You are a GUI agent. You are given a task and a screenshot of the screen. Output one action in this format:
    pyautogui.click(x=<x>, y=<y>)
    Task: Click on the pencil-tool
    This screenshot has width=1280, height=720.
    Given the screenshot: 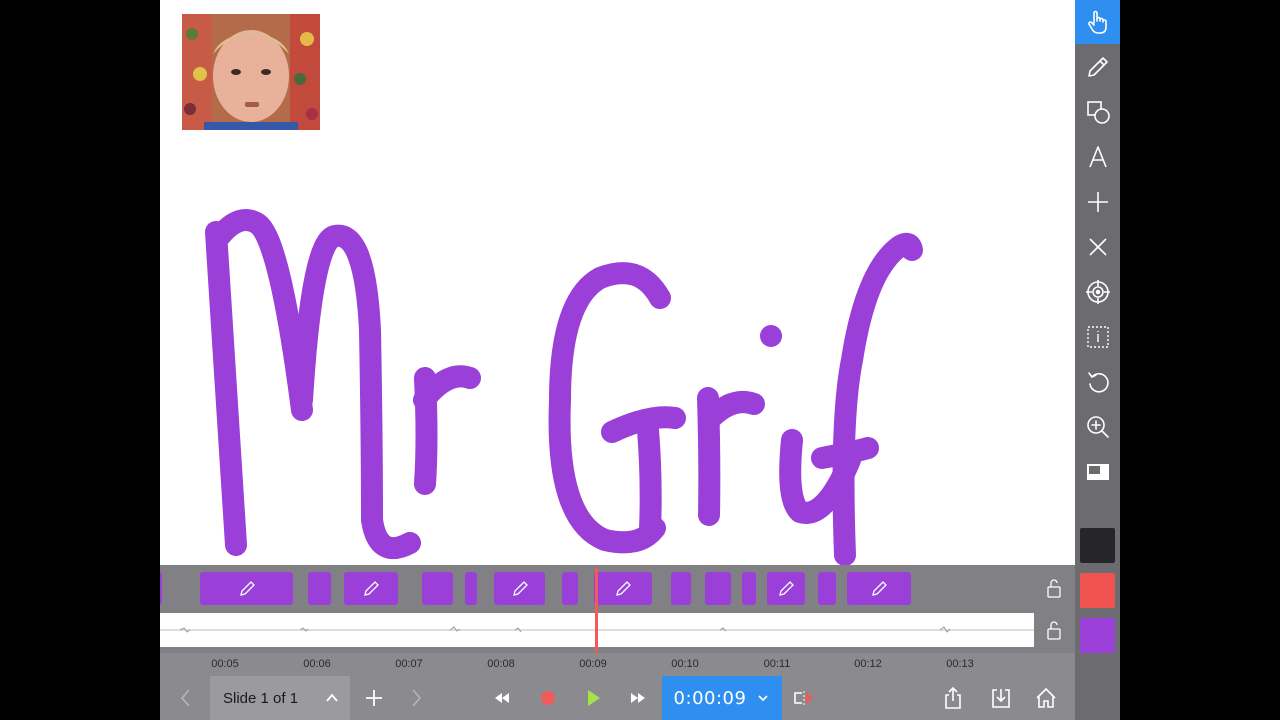 What is the action you would take?
    pyautogui.click(x=1097, y=67)
    